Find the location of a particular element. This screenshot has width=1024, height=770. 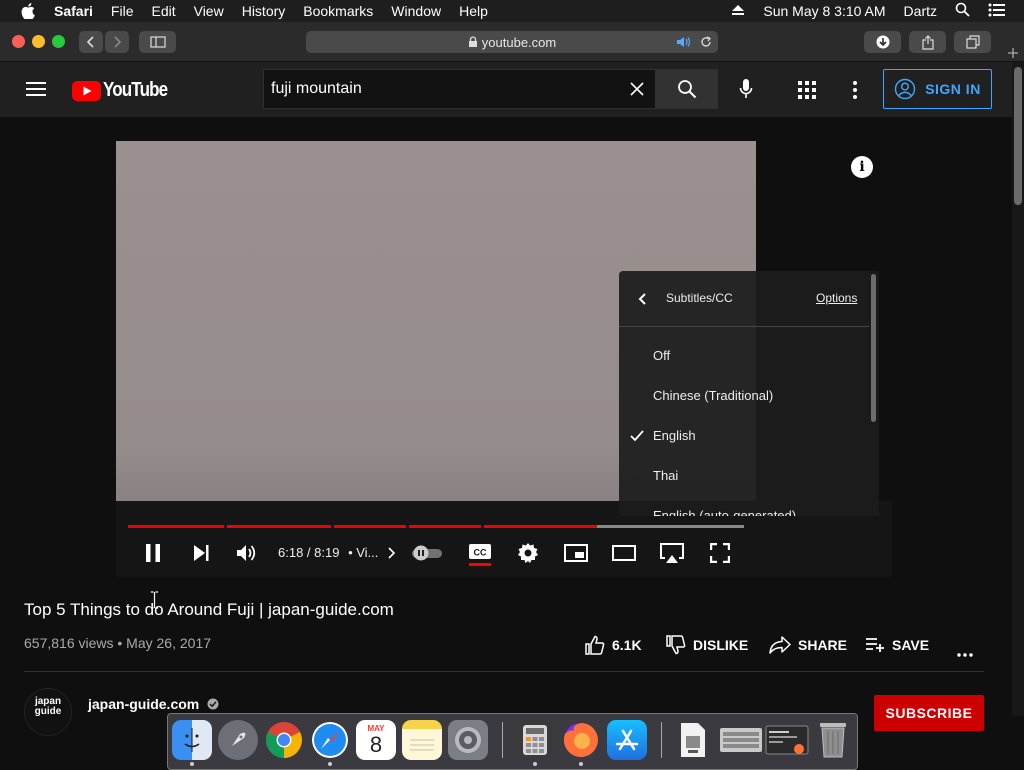

theater-mode-icon is located at coordinates (624, 553).